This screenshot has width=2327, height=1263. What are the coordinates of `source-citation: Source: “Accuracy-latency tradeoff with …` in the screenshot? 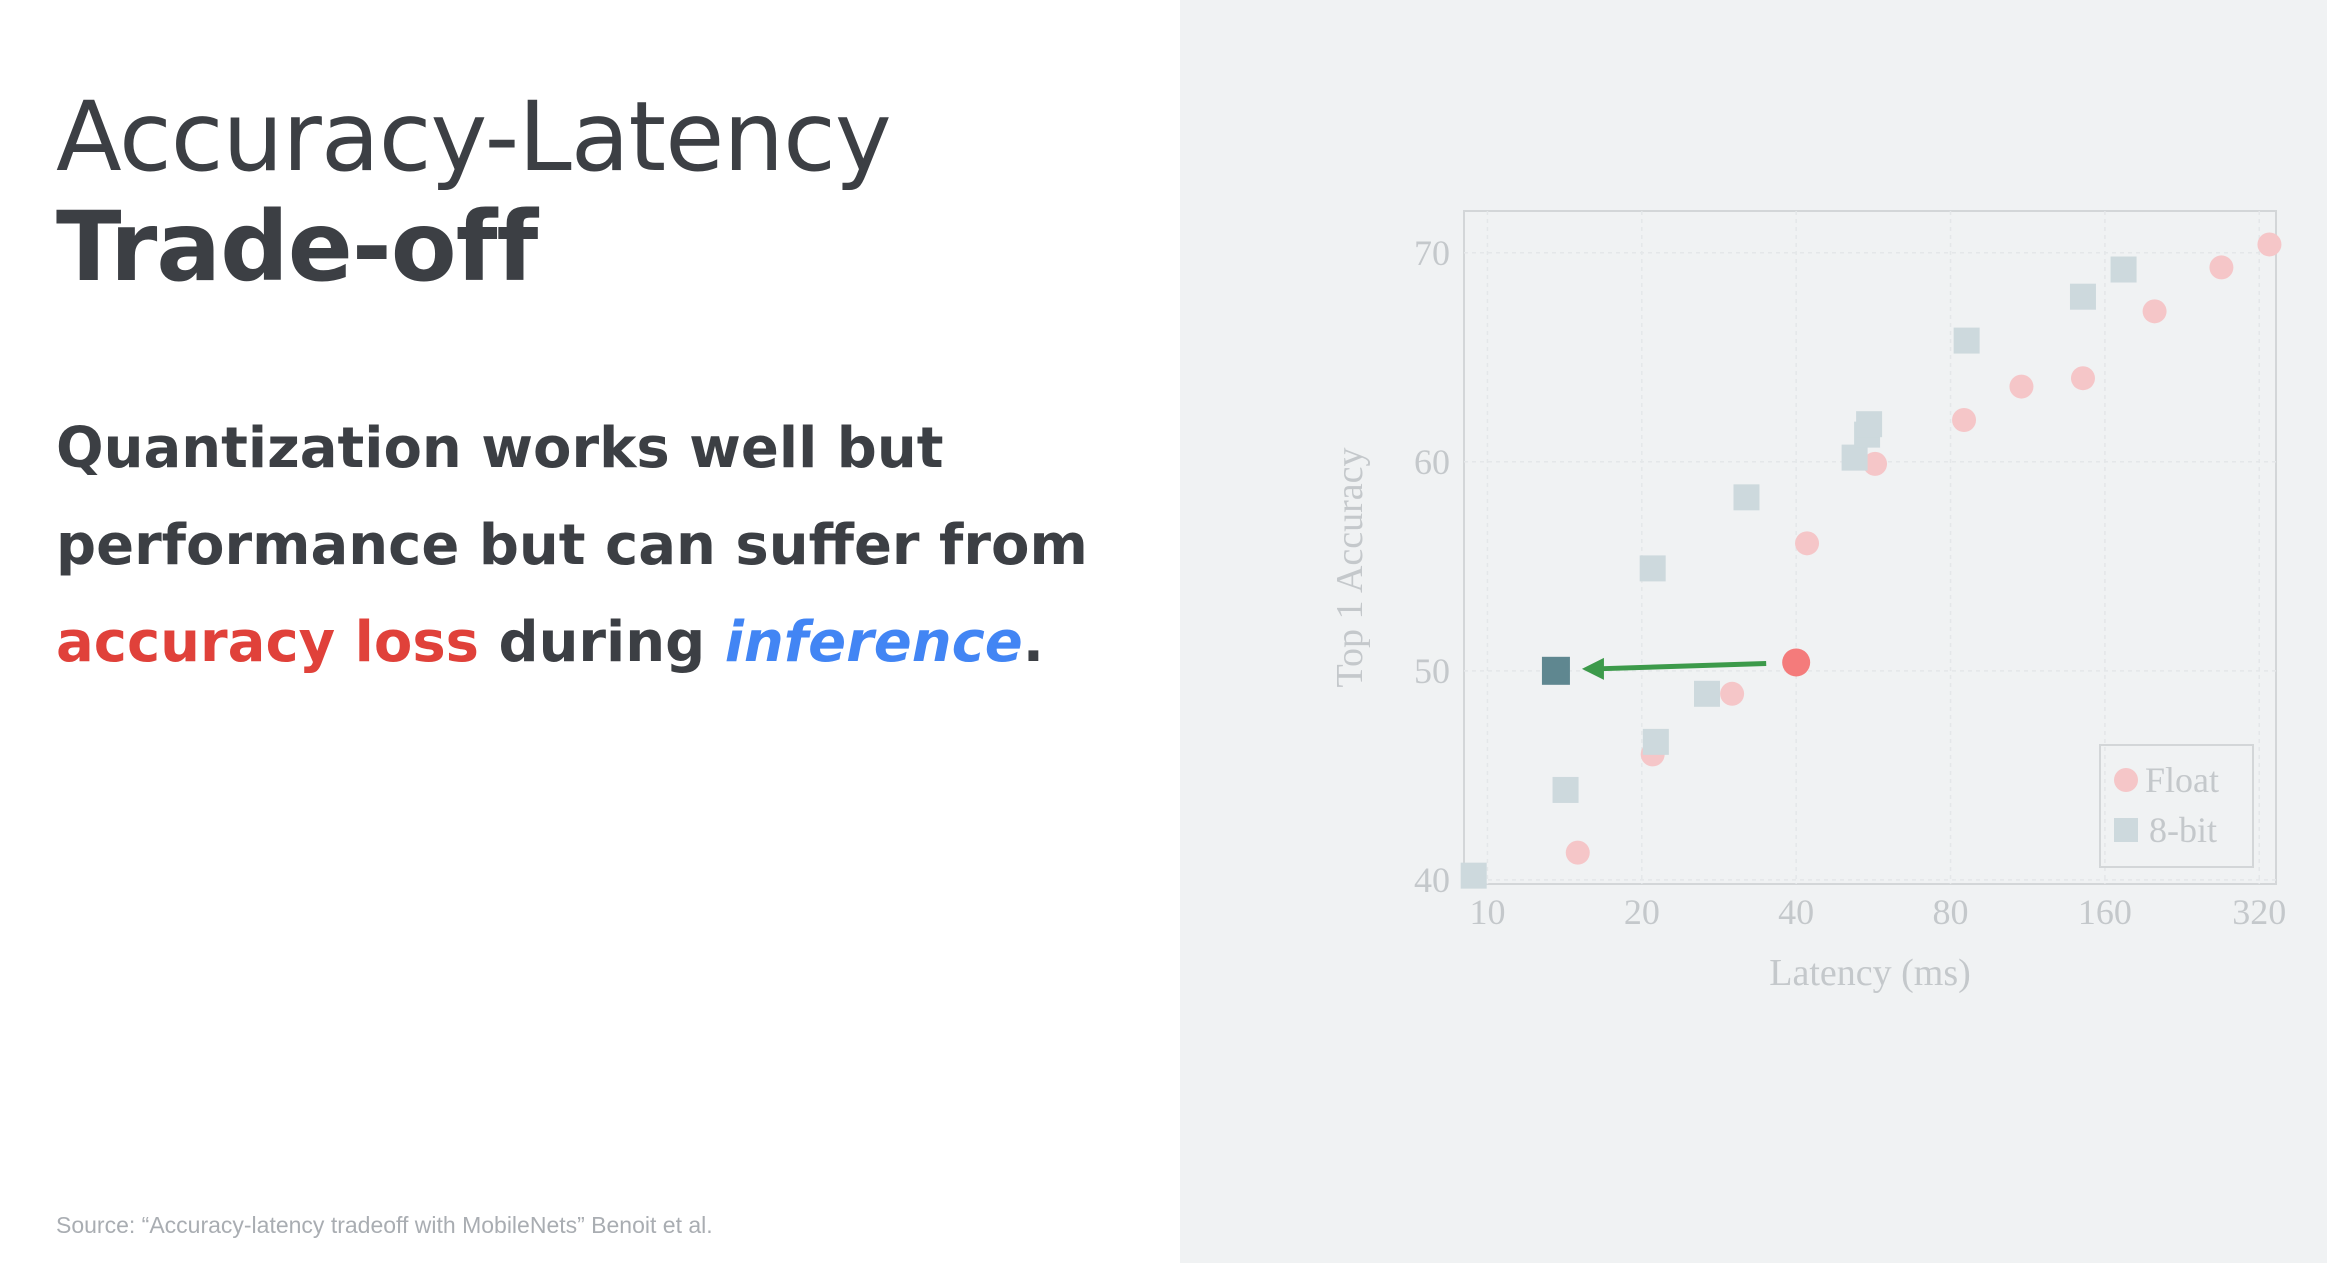 It's located at (384, 1225).